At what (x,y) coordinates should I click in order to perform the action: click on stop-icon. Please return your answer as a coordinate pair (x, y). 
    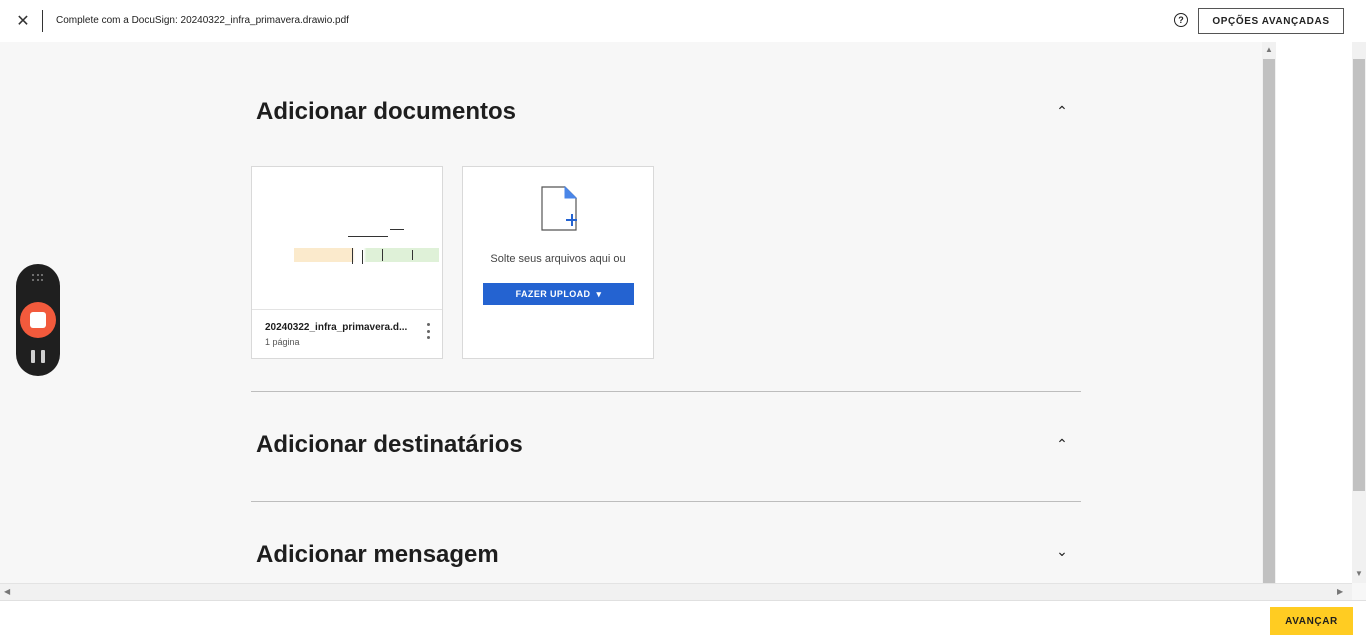
    Looking at the image, I should click on (38, 320).